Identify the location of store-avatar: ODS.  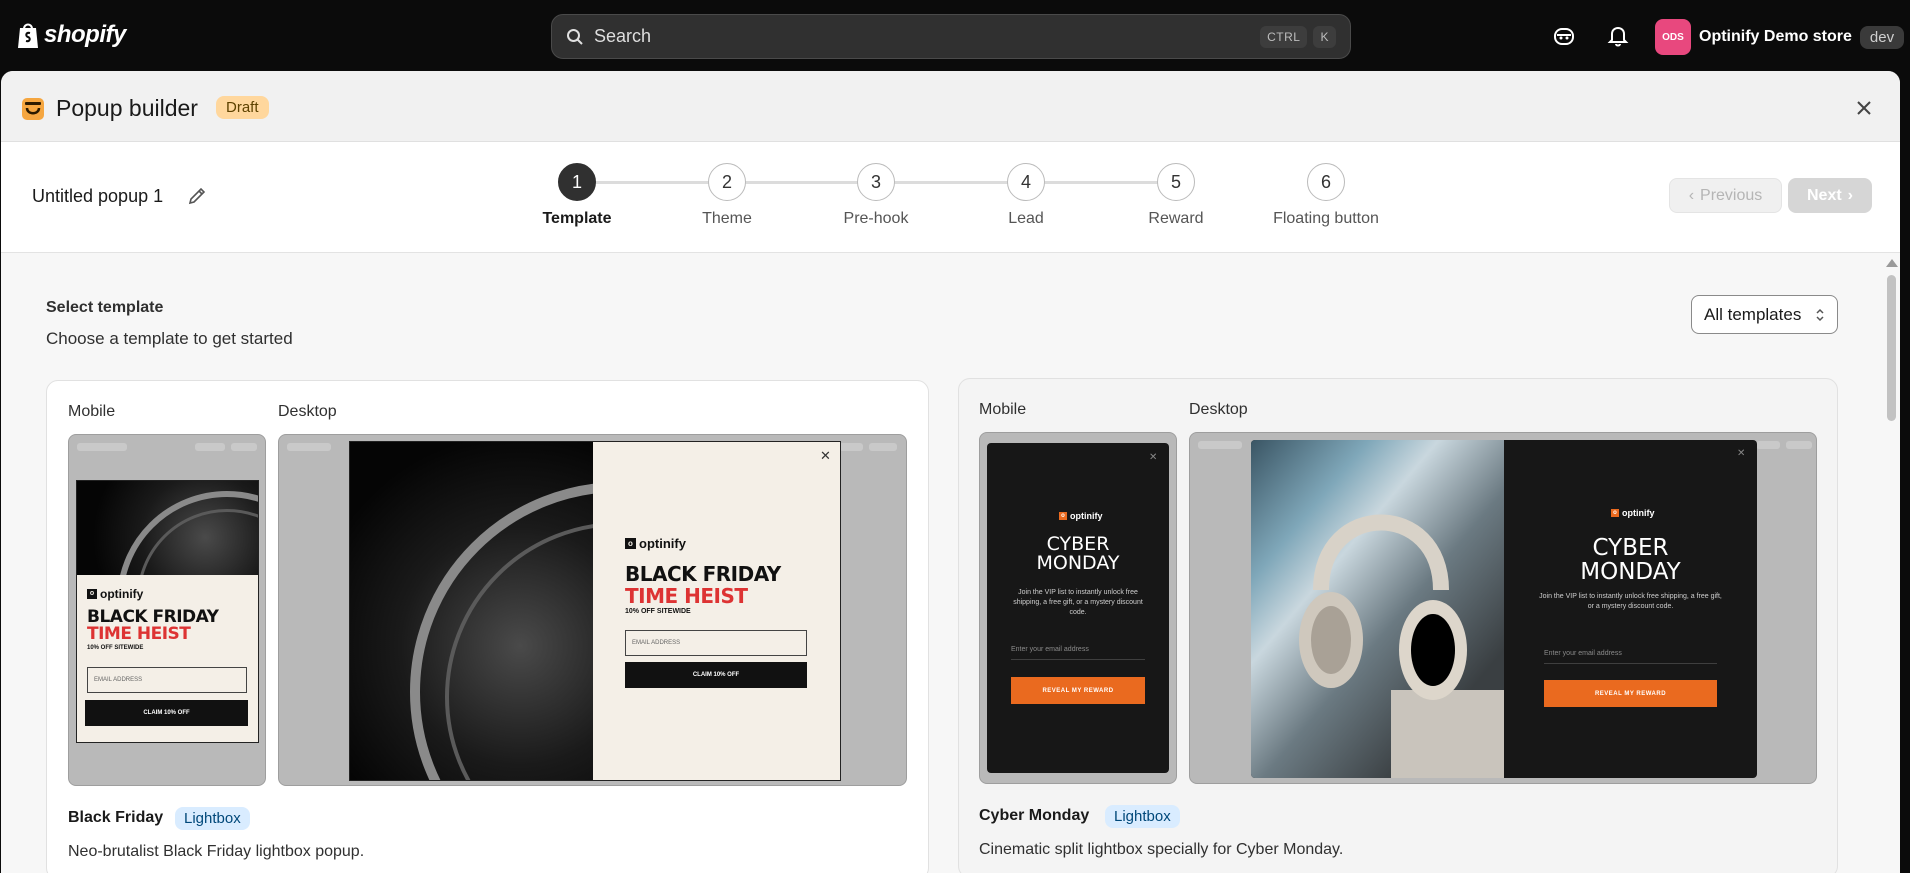
(1673, 37).